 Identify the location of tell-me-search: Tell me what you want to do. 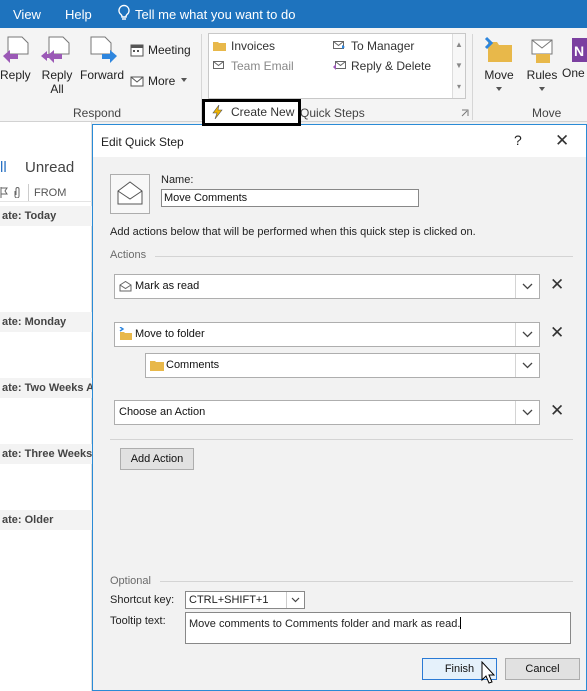
(215, 14).